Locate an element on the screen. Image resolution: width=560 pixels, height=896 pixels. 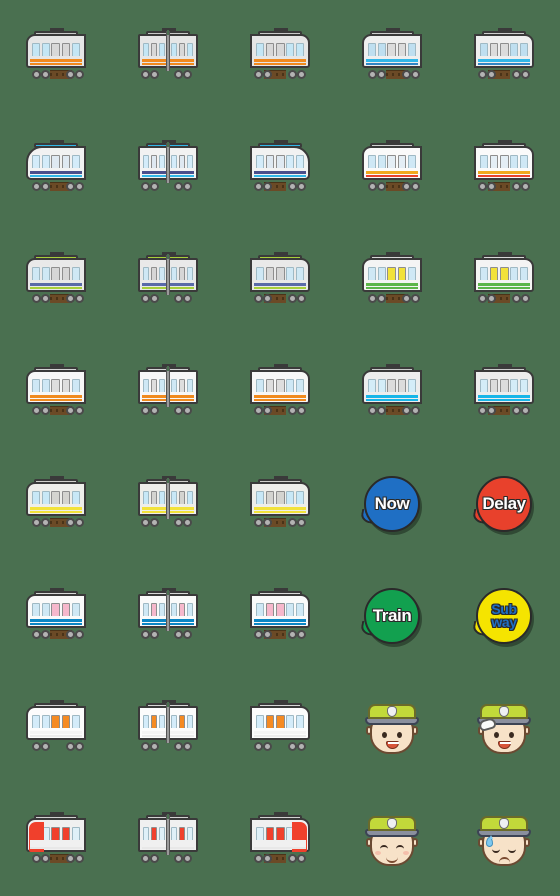
emoji-cell-r1c3 is located at coordinates (280, 56).